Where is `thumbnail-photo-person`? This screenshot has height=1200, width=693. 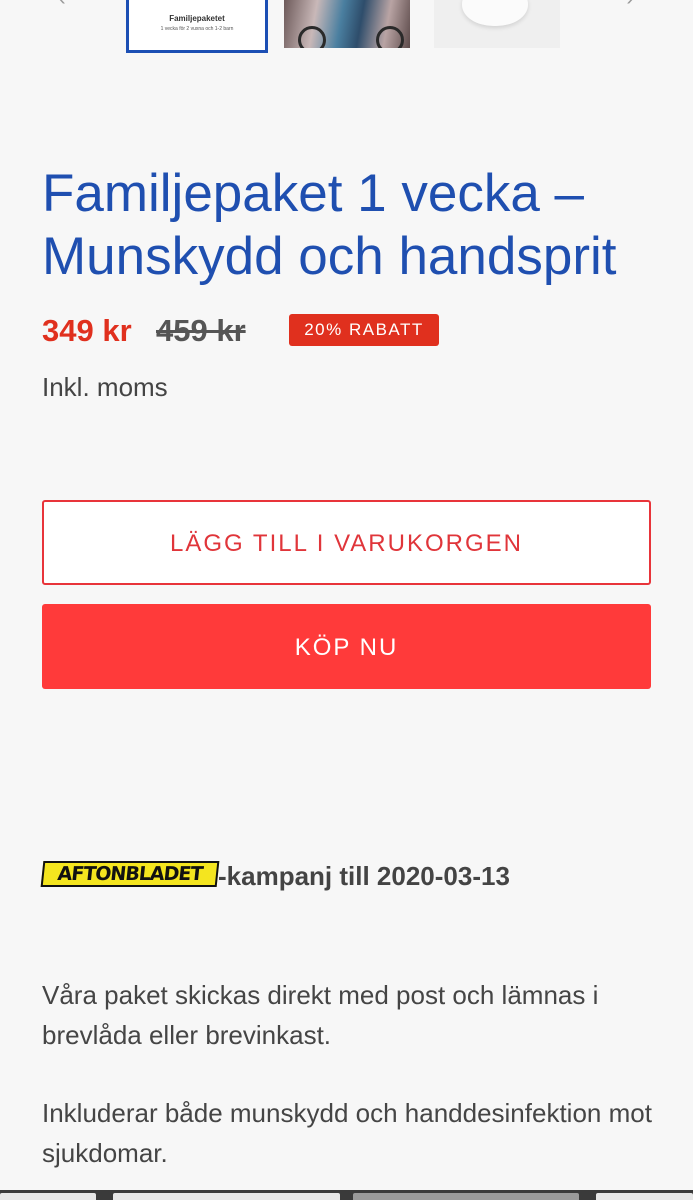
thumbnail-photo-person is located at coordinates (347, 24).